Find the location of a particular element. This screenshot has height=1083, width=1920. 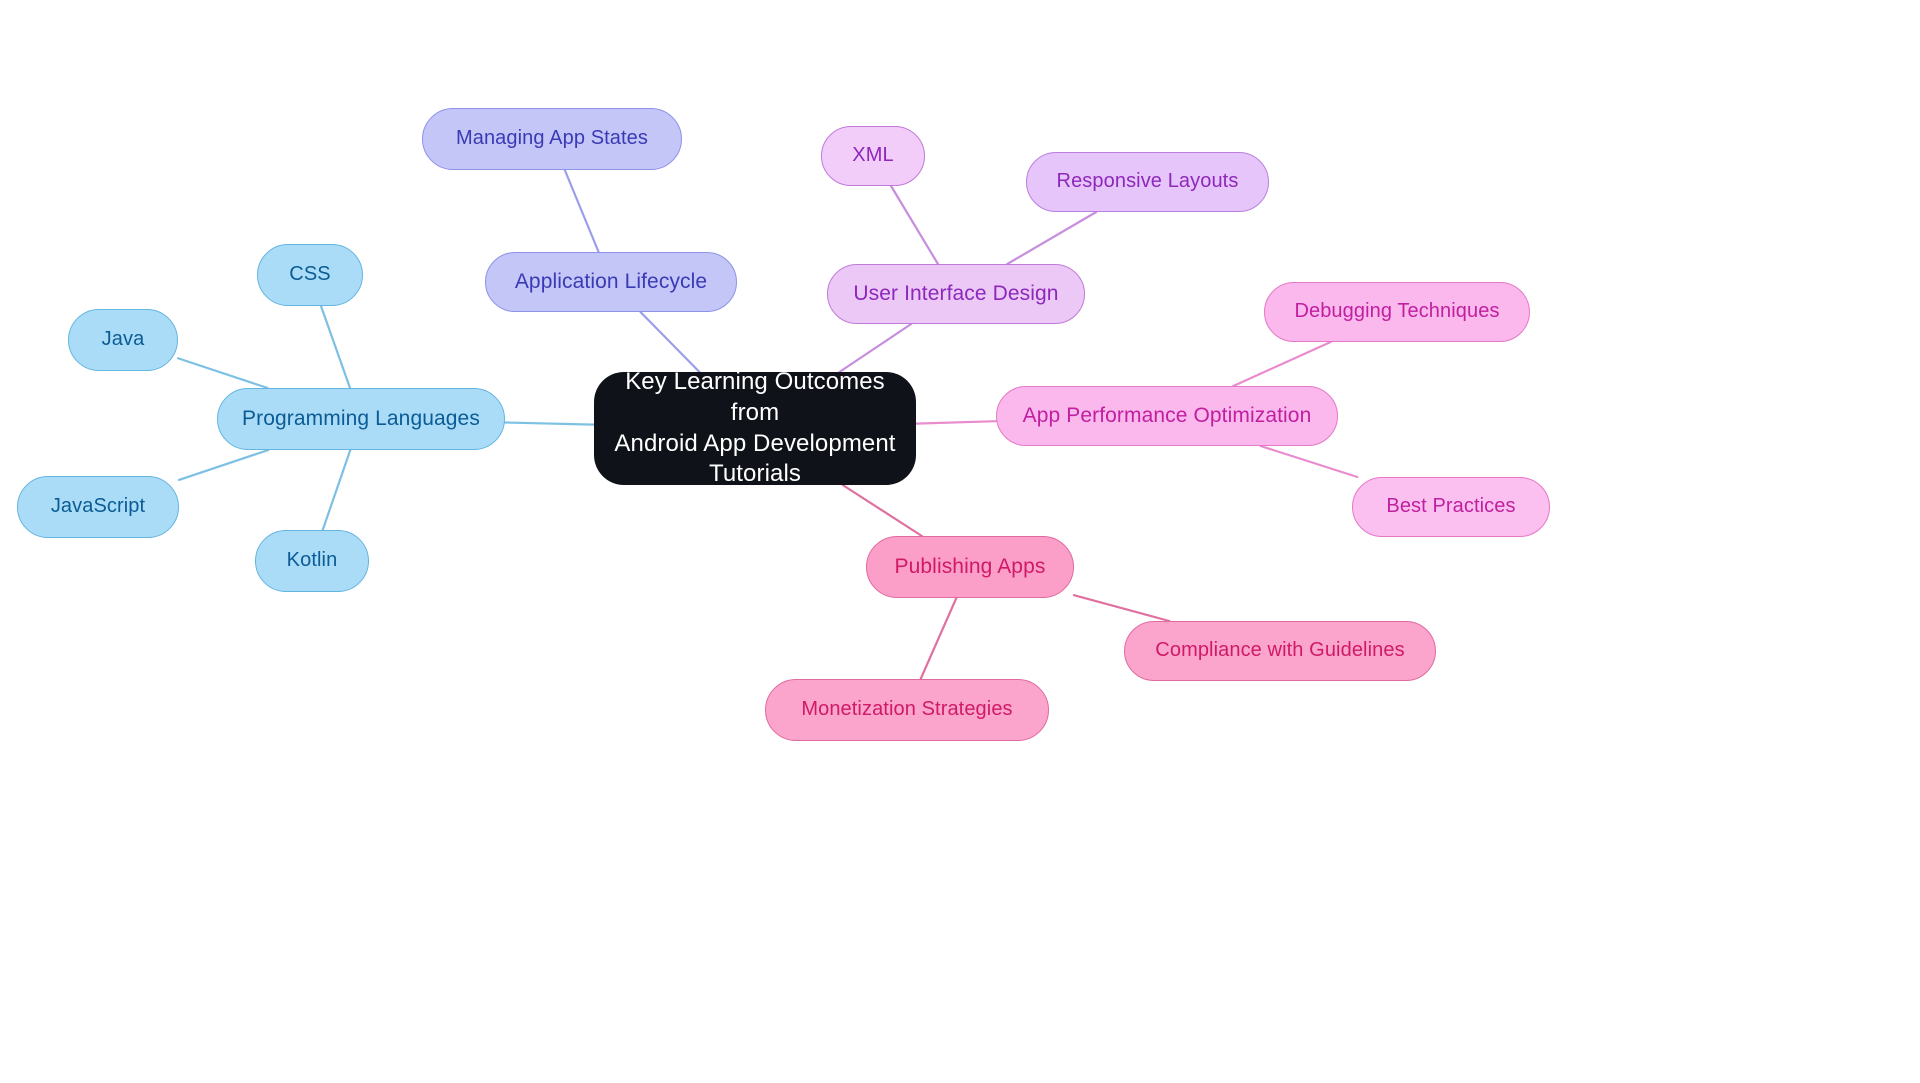

mindmap-leaf-compliance-with-guidelines: Compliance with Guidelines is located at coordinates (1280, 651).